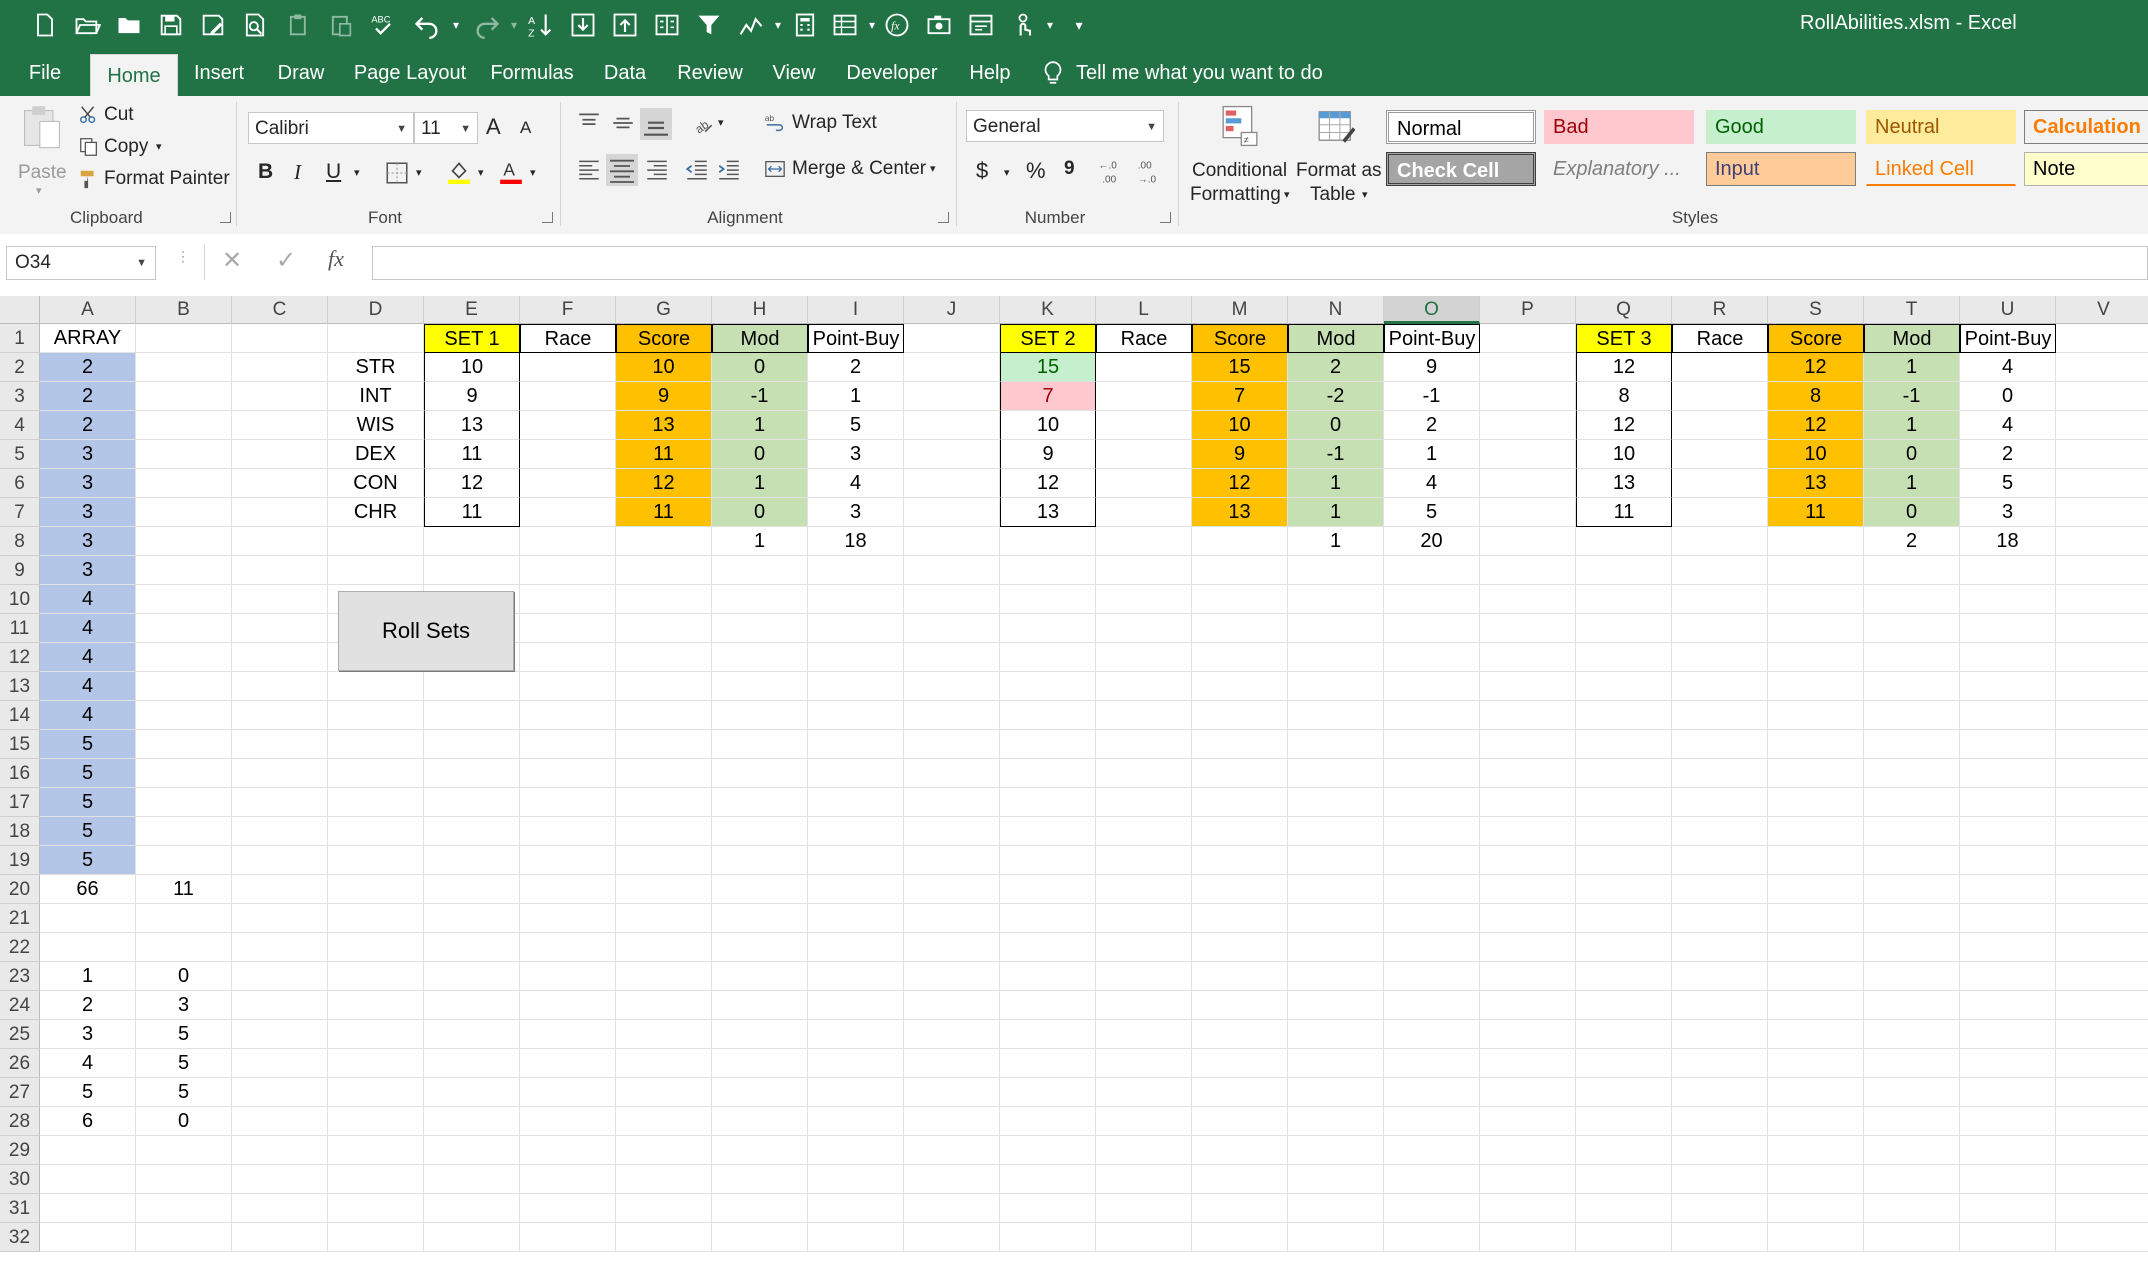  I want to click on column-header-v: V, so click(2102, 310).